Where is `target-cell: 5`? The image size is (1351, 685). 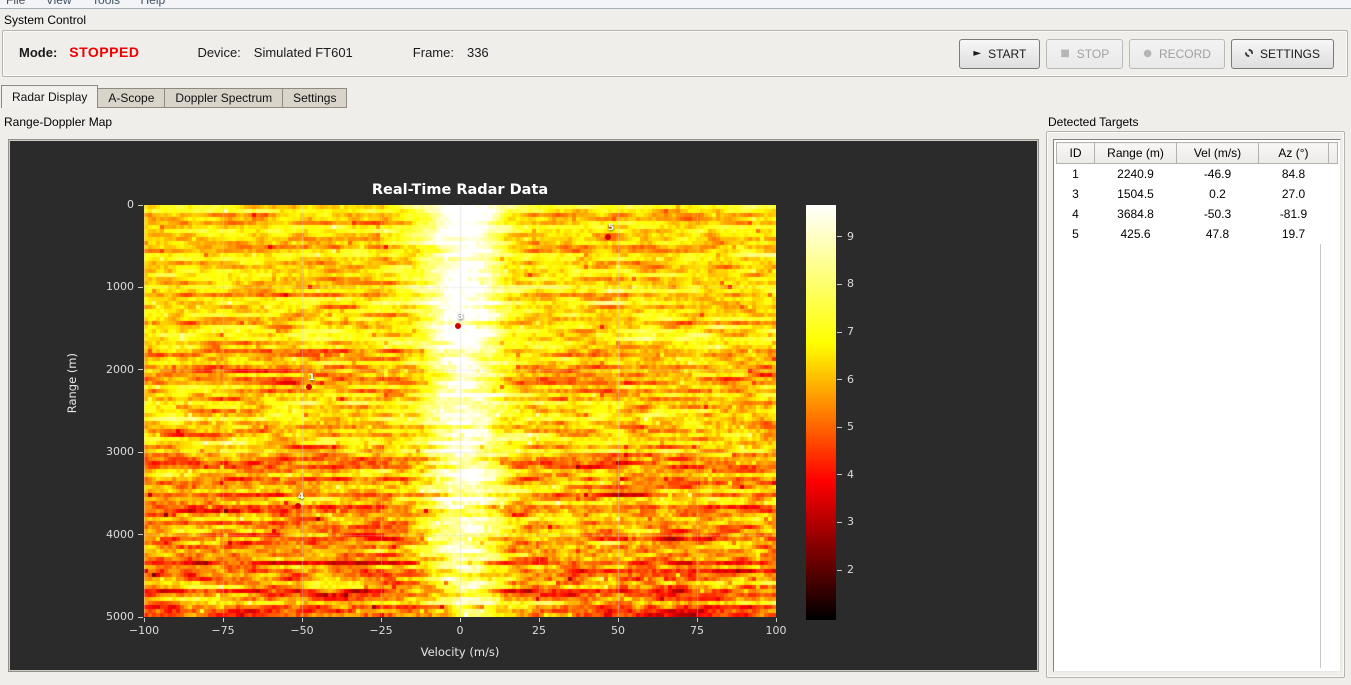
target-cell: 5 is located at coordinates (1075, 233).